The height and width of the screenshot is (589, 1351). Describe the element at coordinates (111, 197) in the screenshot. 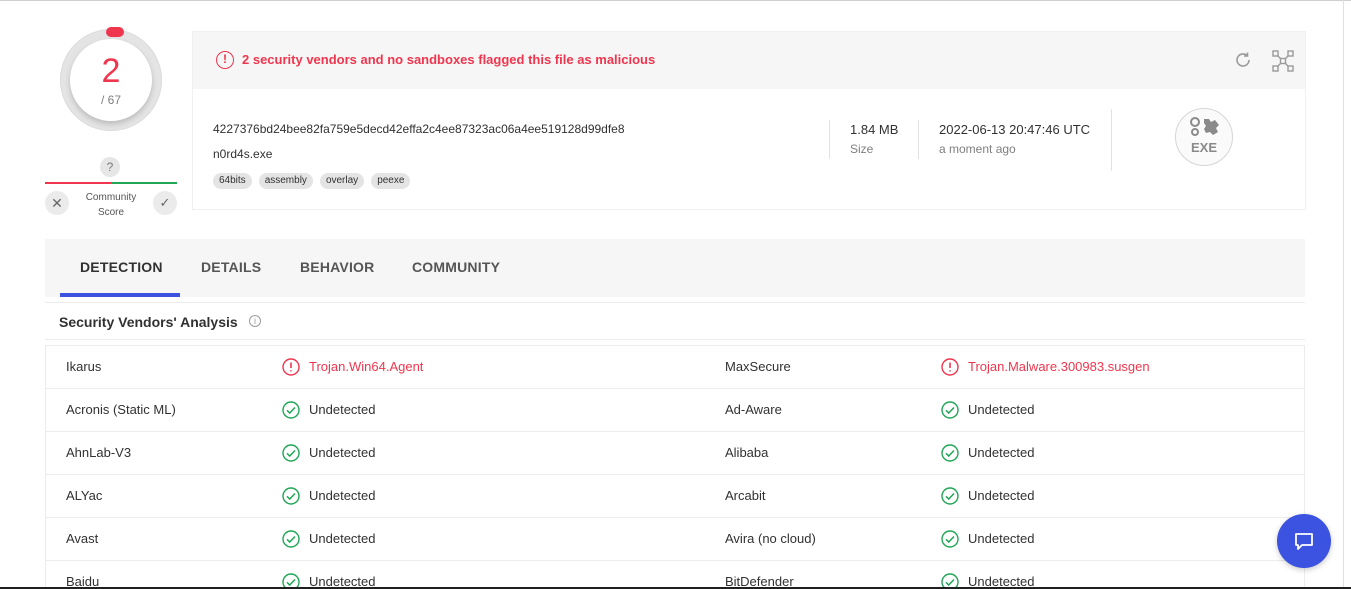

I see `community-score-label-line1: Community` at that location.